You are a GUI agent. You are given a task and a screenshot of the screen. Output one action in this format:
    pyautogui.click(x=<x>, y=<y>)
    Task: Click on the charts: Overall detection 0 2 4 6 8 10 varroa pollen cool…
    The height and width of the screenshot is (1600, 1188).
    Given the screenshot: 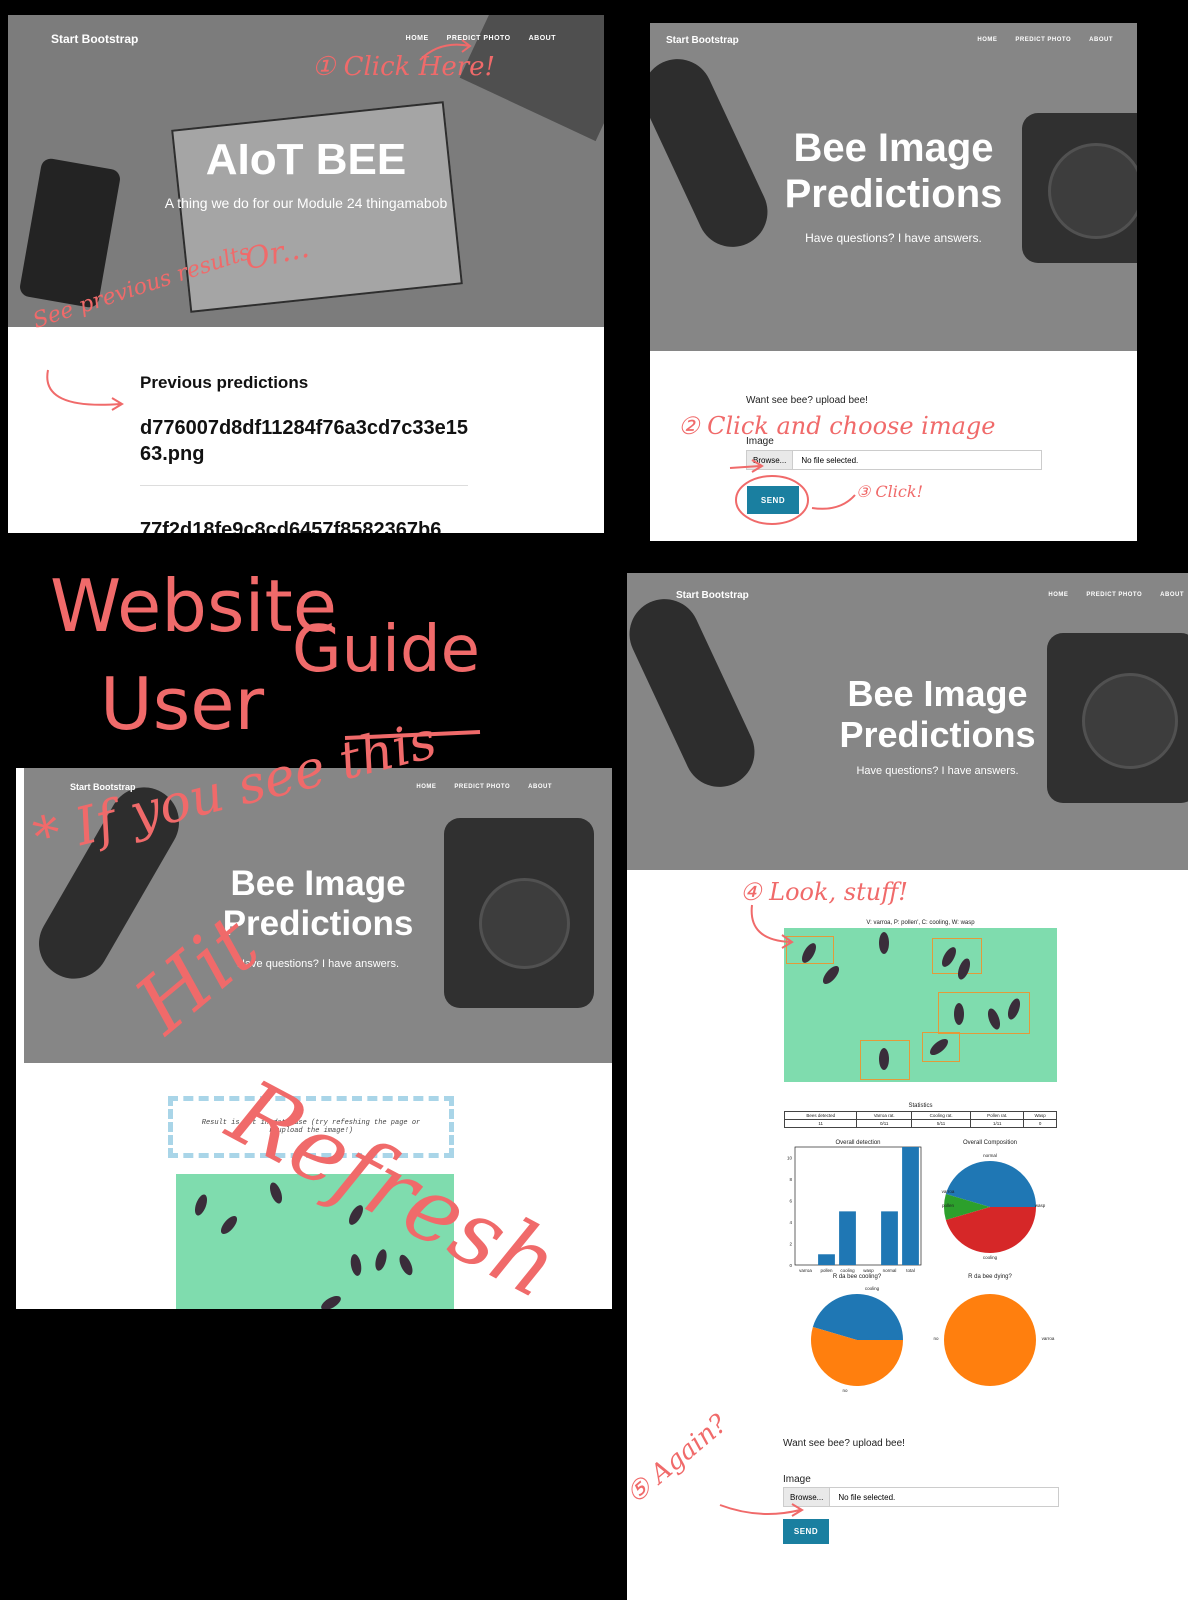 What is the action you would take?
    pyautogui.click(x=921, y=1266)
    